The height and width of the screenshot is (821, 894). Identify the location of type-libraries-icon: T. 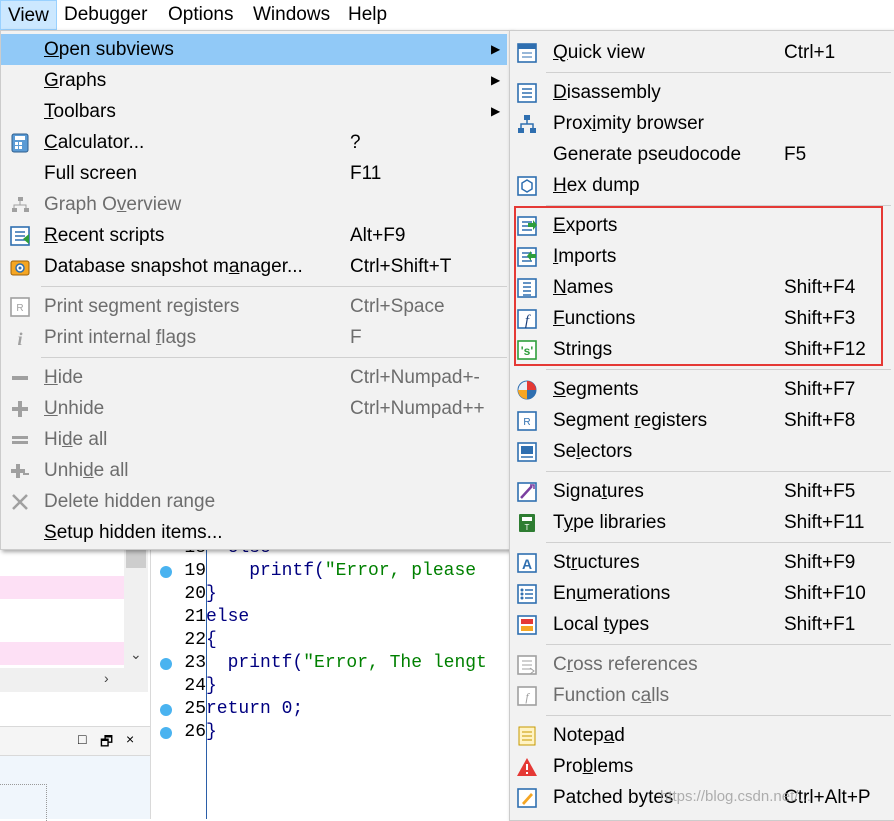
(527, 523).